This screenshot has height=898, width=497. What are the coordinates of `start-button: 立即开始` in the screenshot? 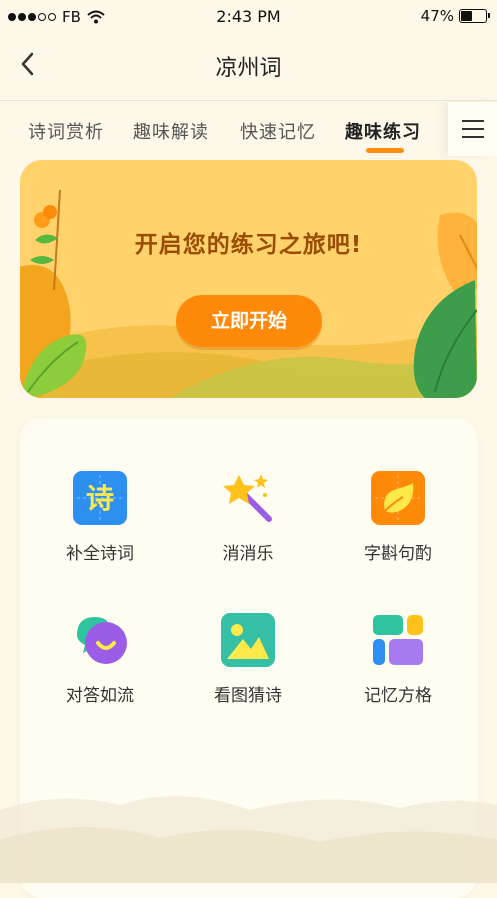 It's located at (249, 321).